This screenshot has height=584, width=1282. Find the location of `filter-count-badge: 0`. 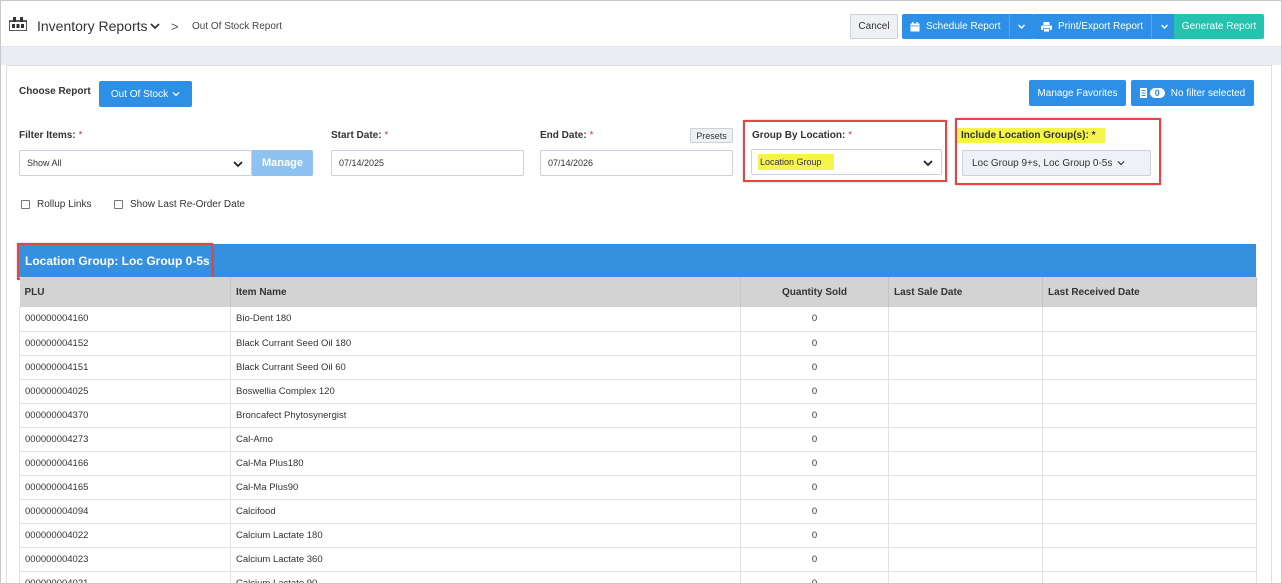

filter-count-badge: 0 is located at coordinates (1157, 93).